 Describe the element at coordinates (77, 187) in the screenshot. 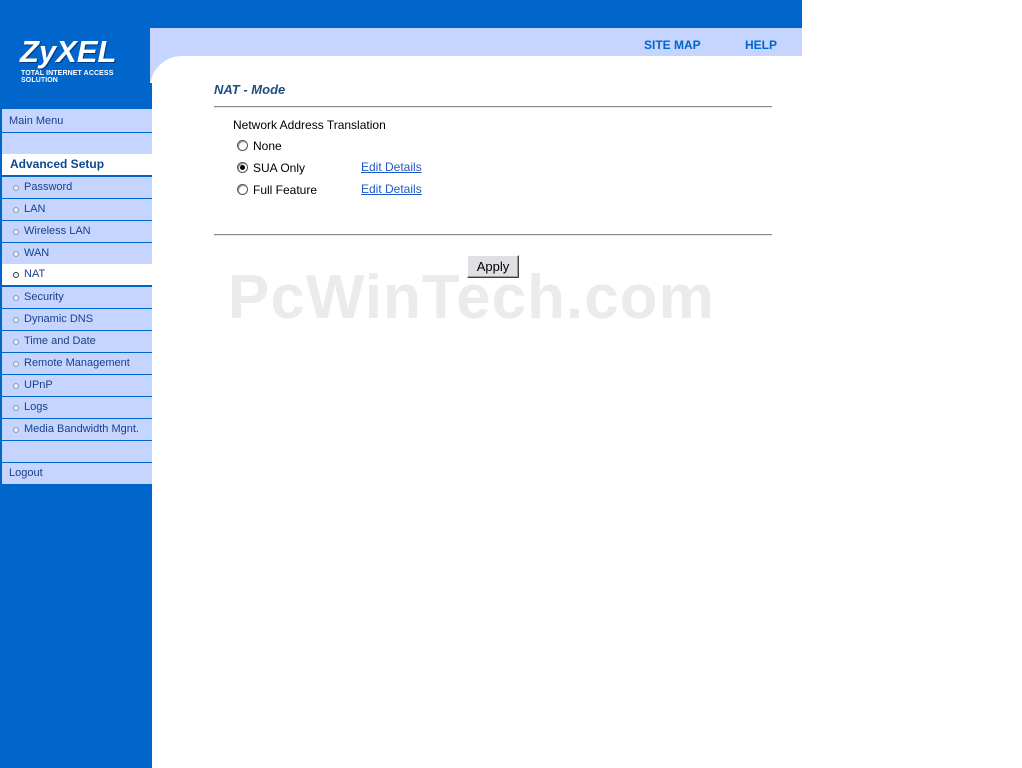

I see `sidebar-item-password: Password` at that location.